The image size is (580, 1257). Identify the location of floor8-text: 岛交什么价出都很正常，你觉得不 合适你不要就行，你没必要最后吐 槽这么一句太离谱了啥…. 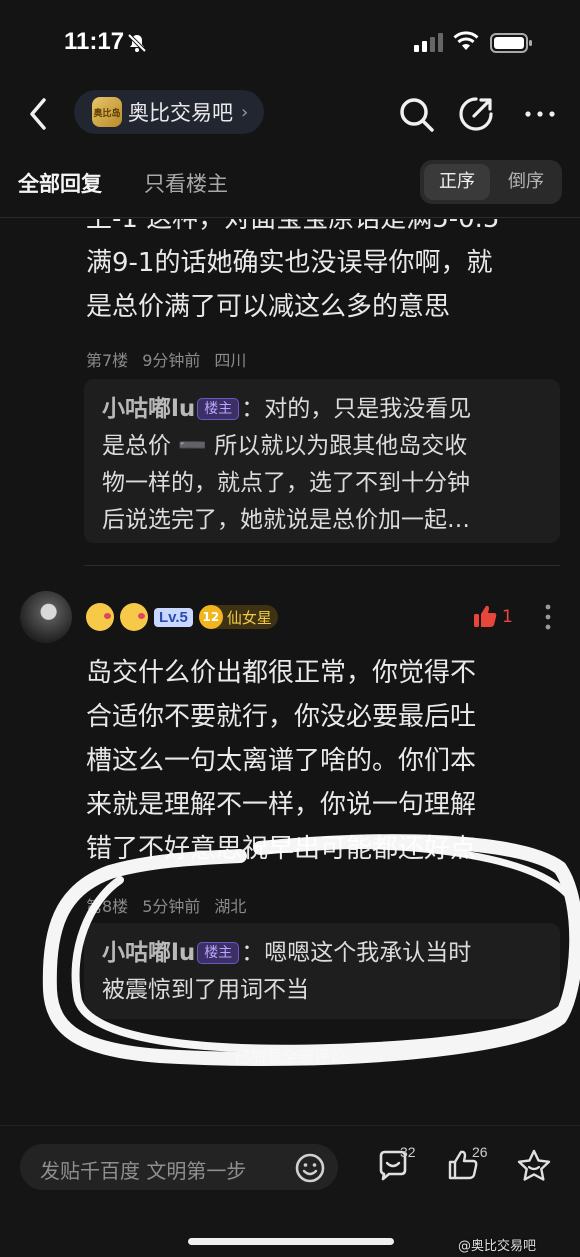
(281, 761).